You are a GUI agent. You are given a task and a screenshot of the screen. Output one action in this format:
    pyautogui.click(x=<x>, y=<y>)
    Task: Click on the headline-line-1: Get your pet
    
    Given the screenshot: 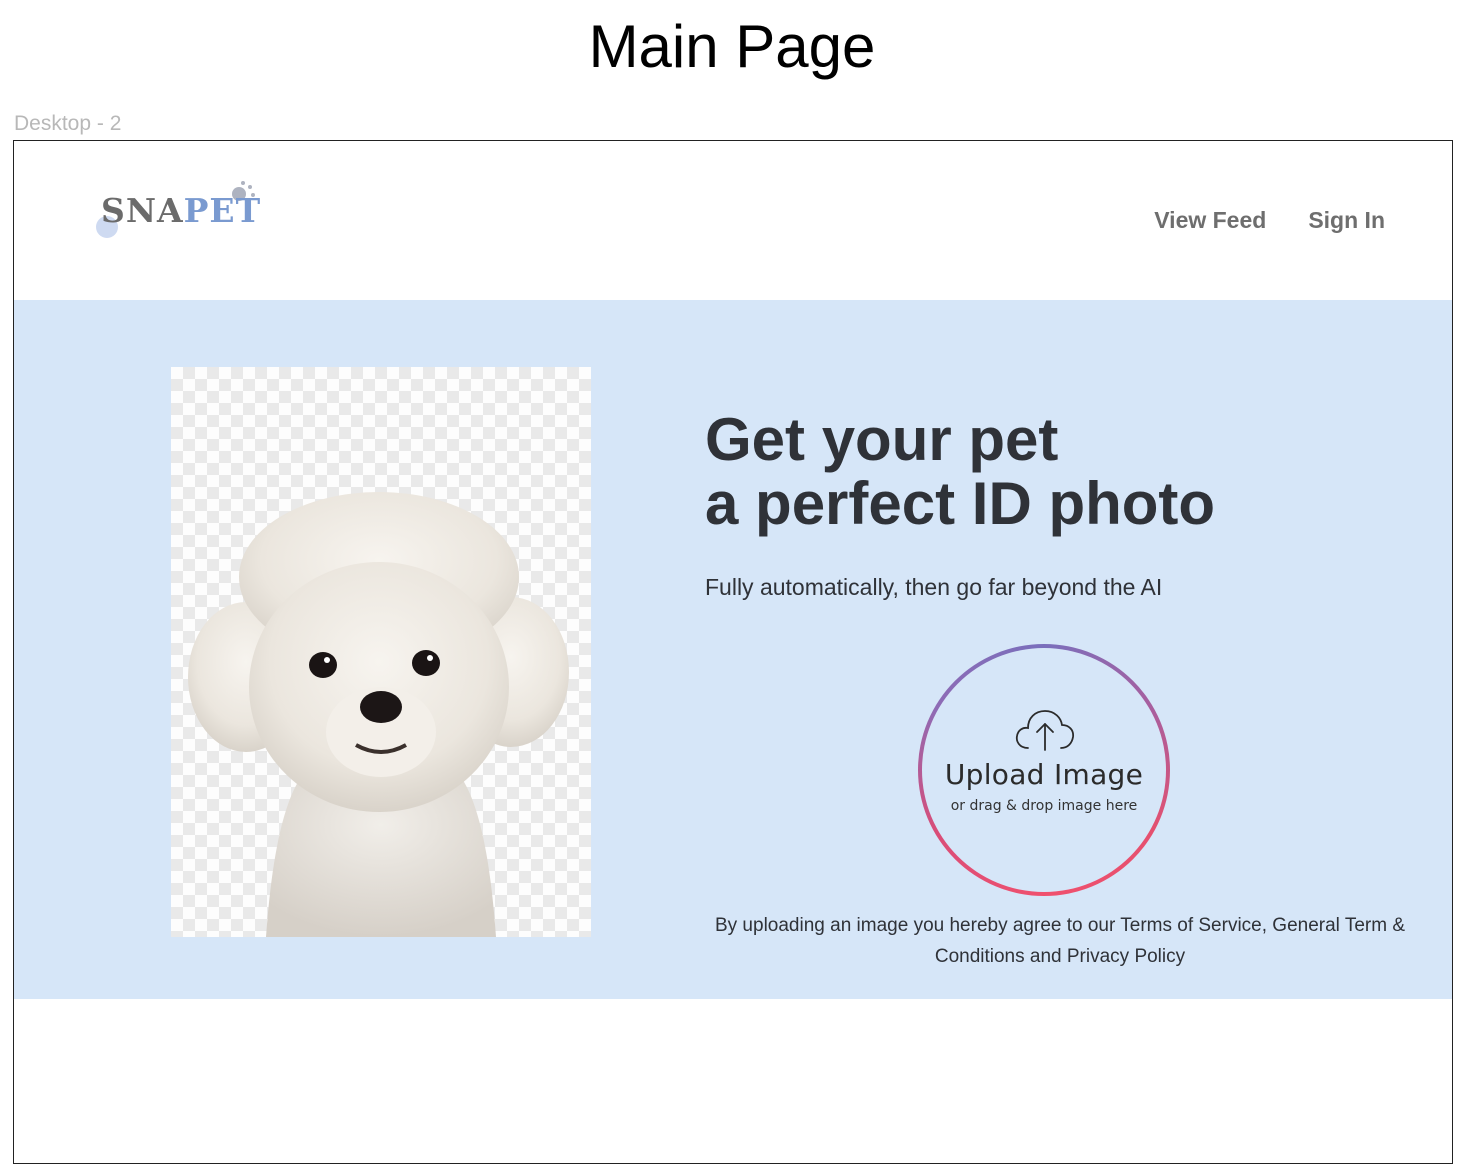 What is the action you would take?
    pyautogui.click(x=882, y=439)
    